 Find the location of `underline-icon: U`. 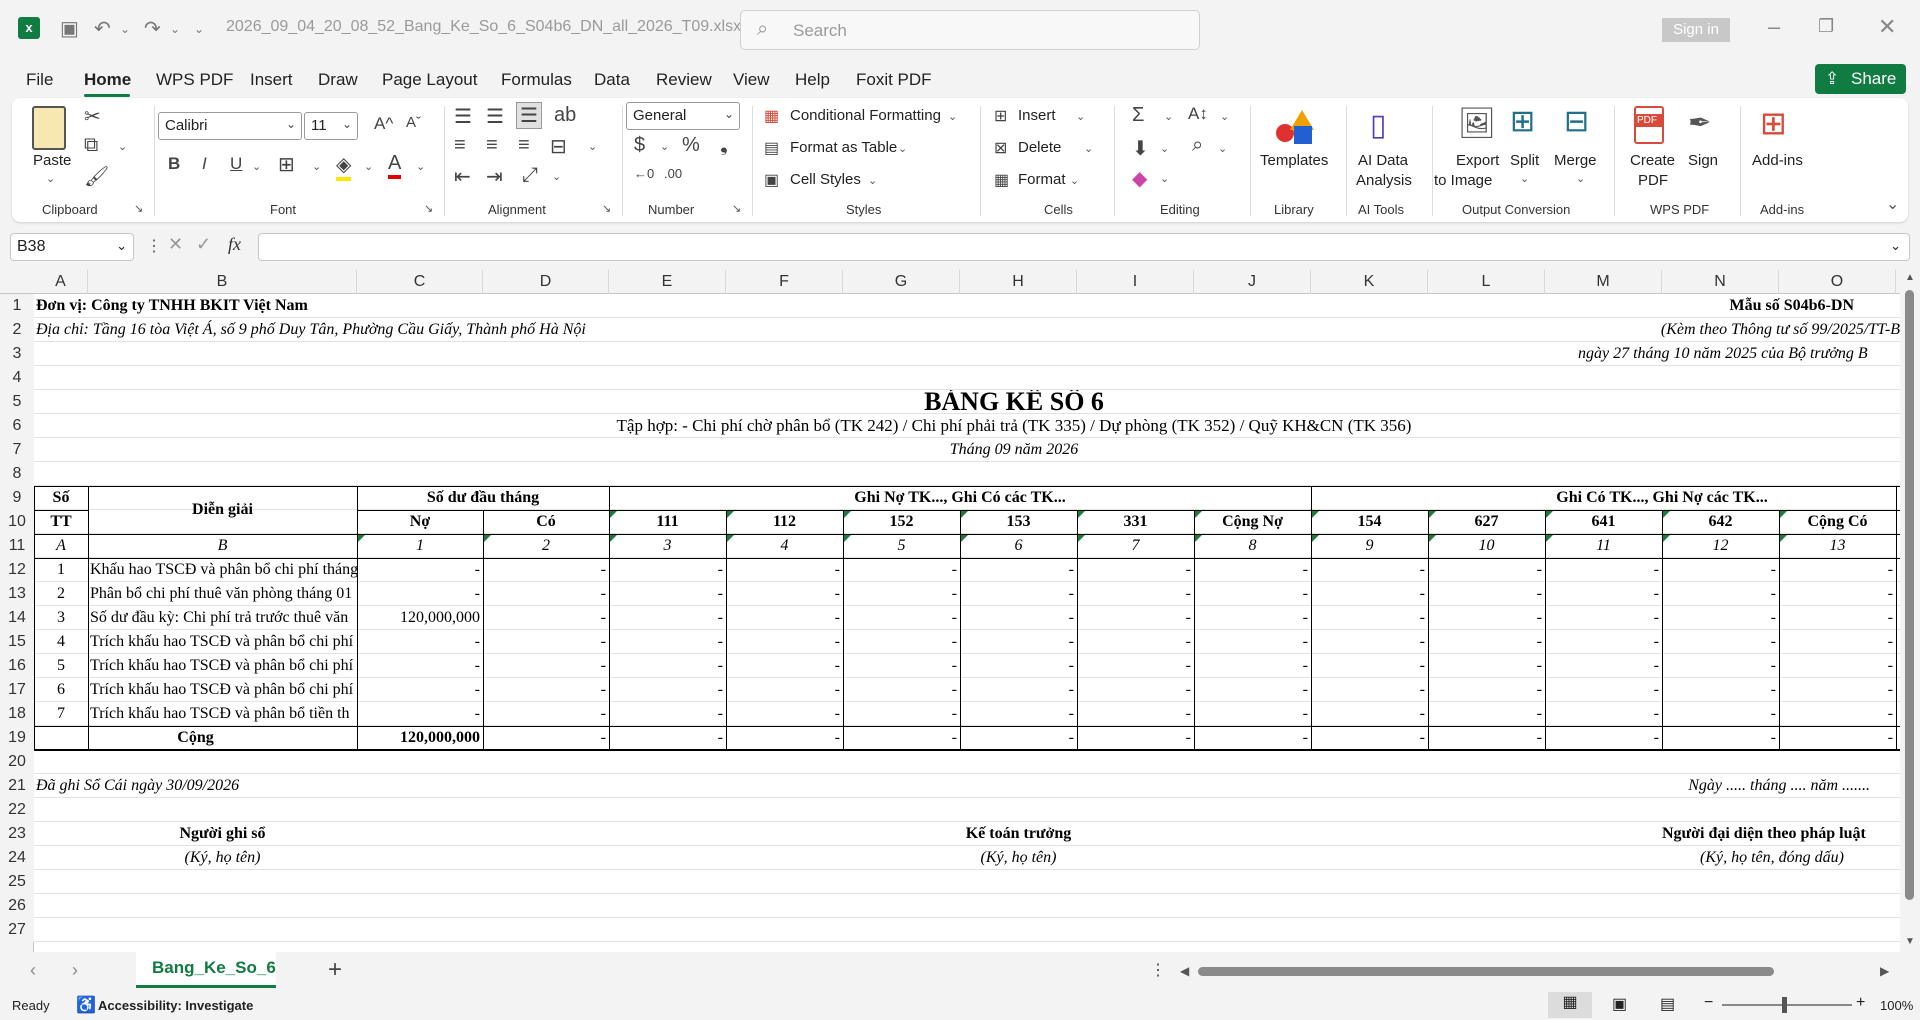

underline-icon: U is located at coordinates (236, 164).